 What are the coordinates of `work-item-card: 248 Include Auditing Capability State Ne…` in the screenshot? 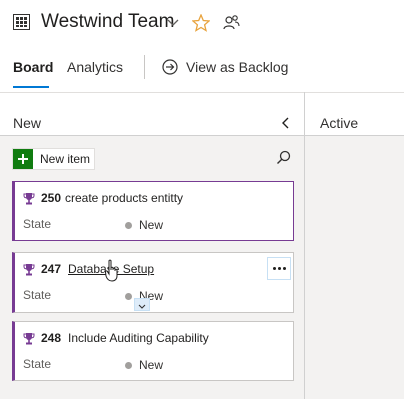 It's located at (153, 351).